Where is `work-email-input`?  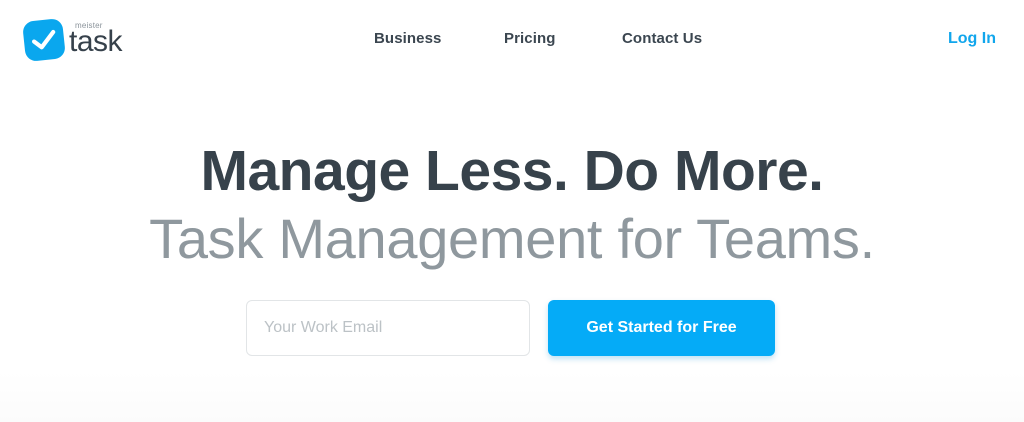
work-email-input is located at coordinates (388, 328).